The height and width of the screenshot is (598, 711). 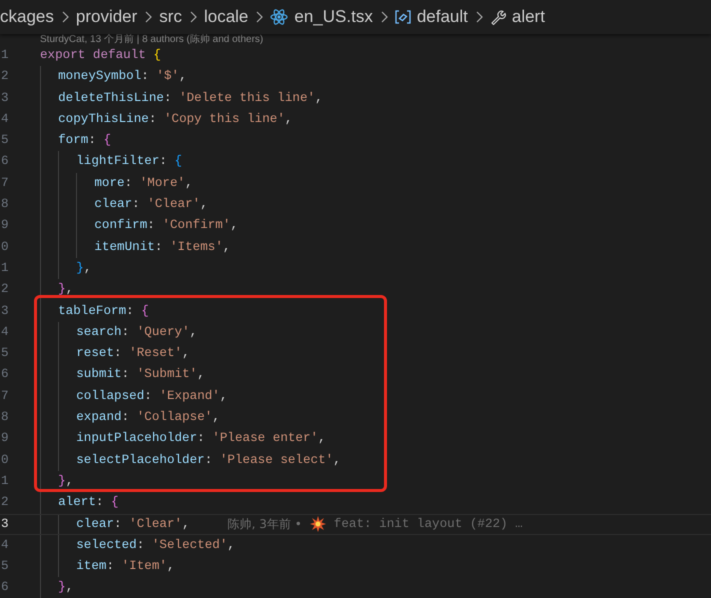 What do you see at coordinates (528, 17) in the screenshot?
I see `breadcrumb-item: alert` at bounding box center [528, 17].